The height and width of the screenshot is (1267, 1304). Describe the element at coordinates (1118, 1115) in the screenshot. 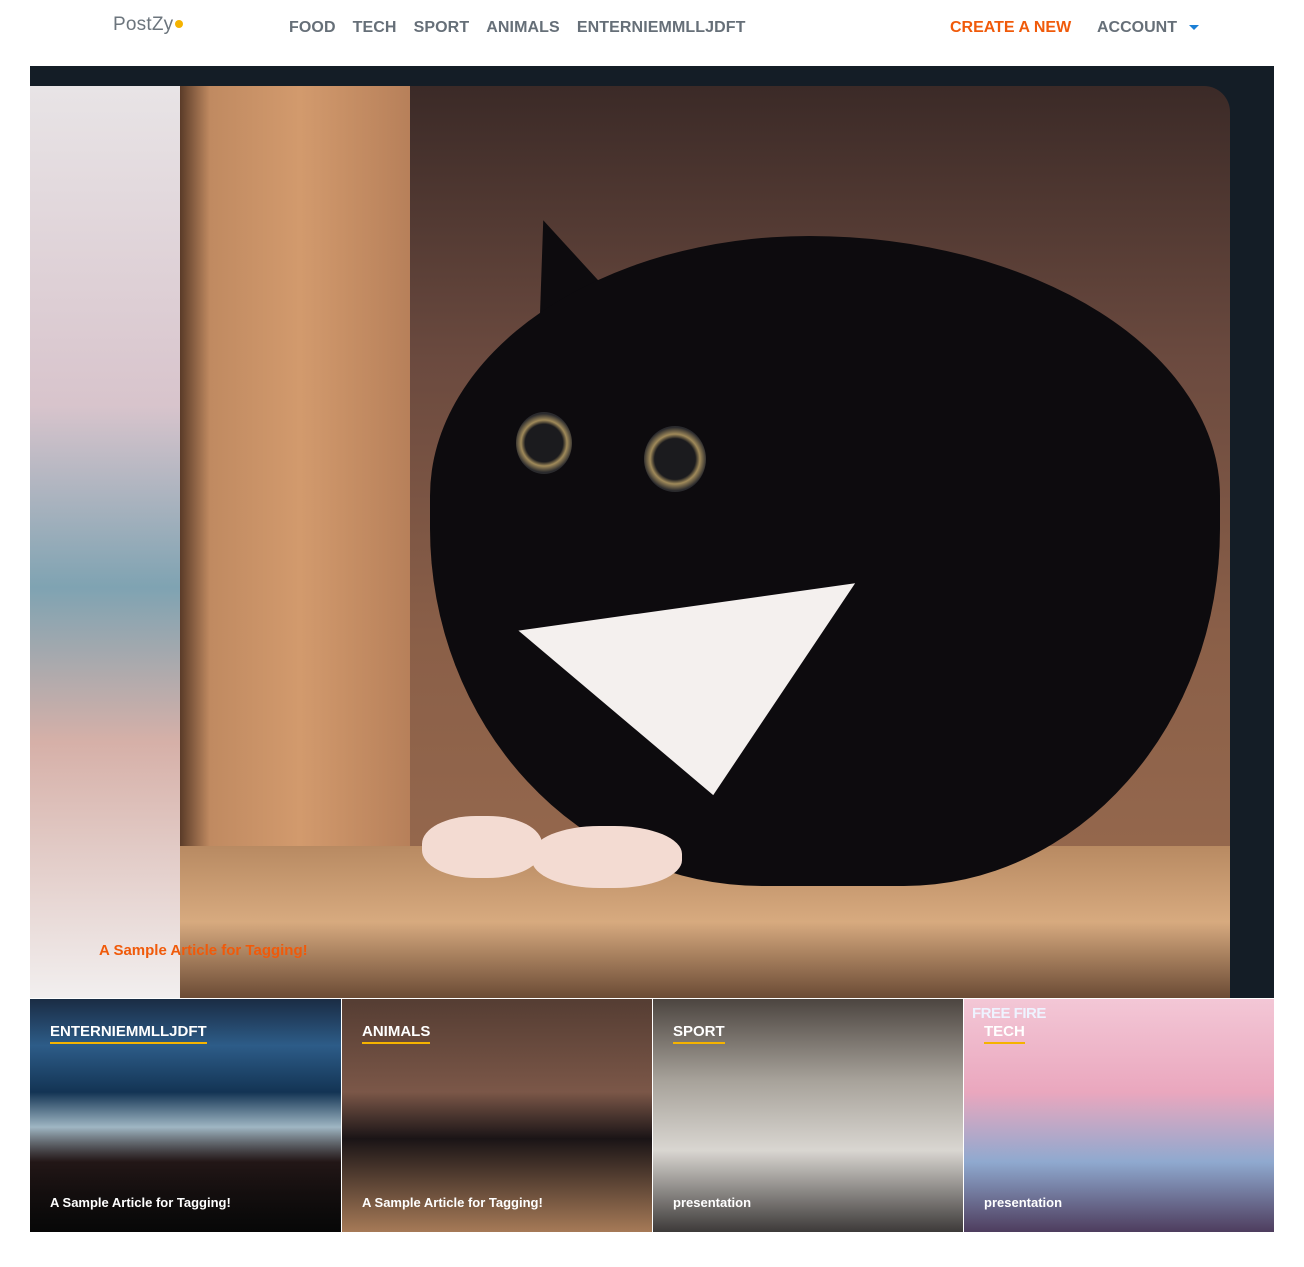

I see `article-card: FREE FIRE TECH presentation` at that location.